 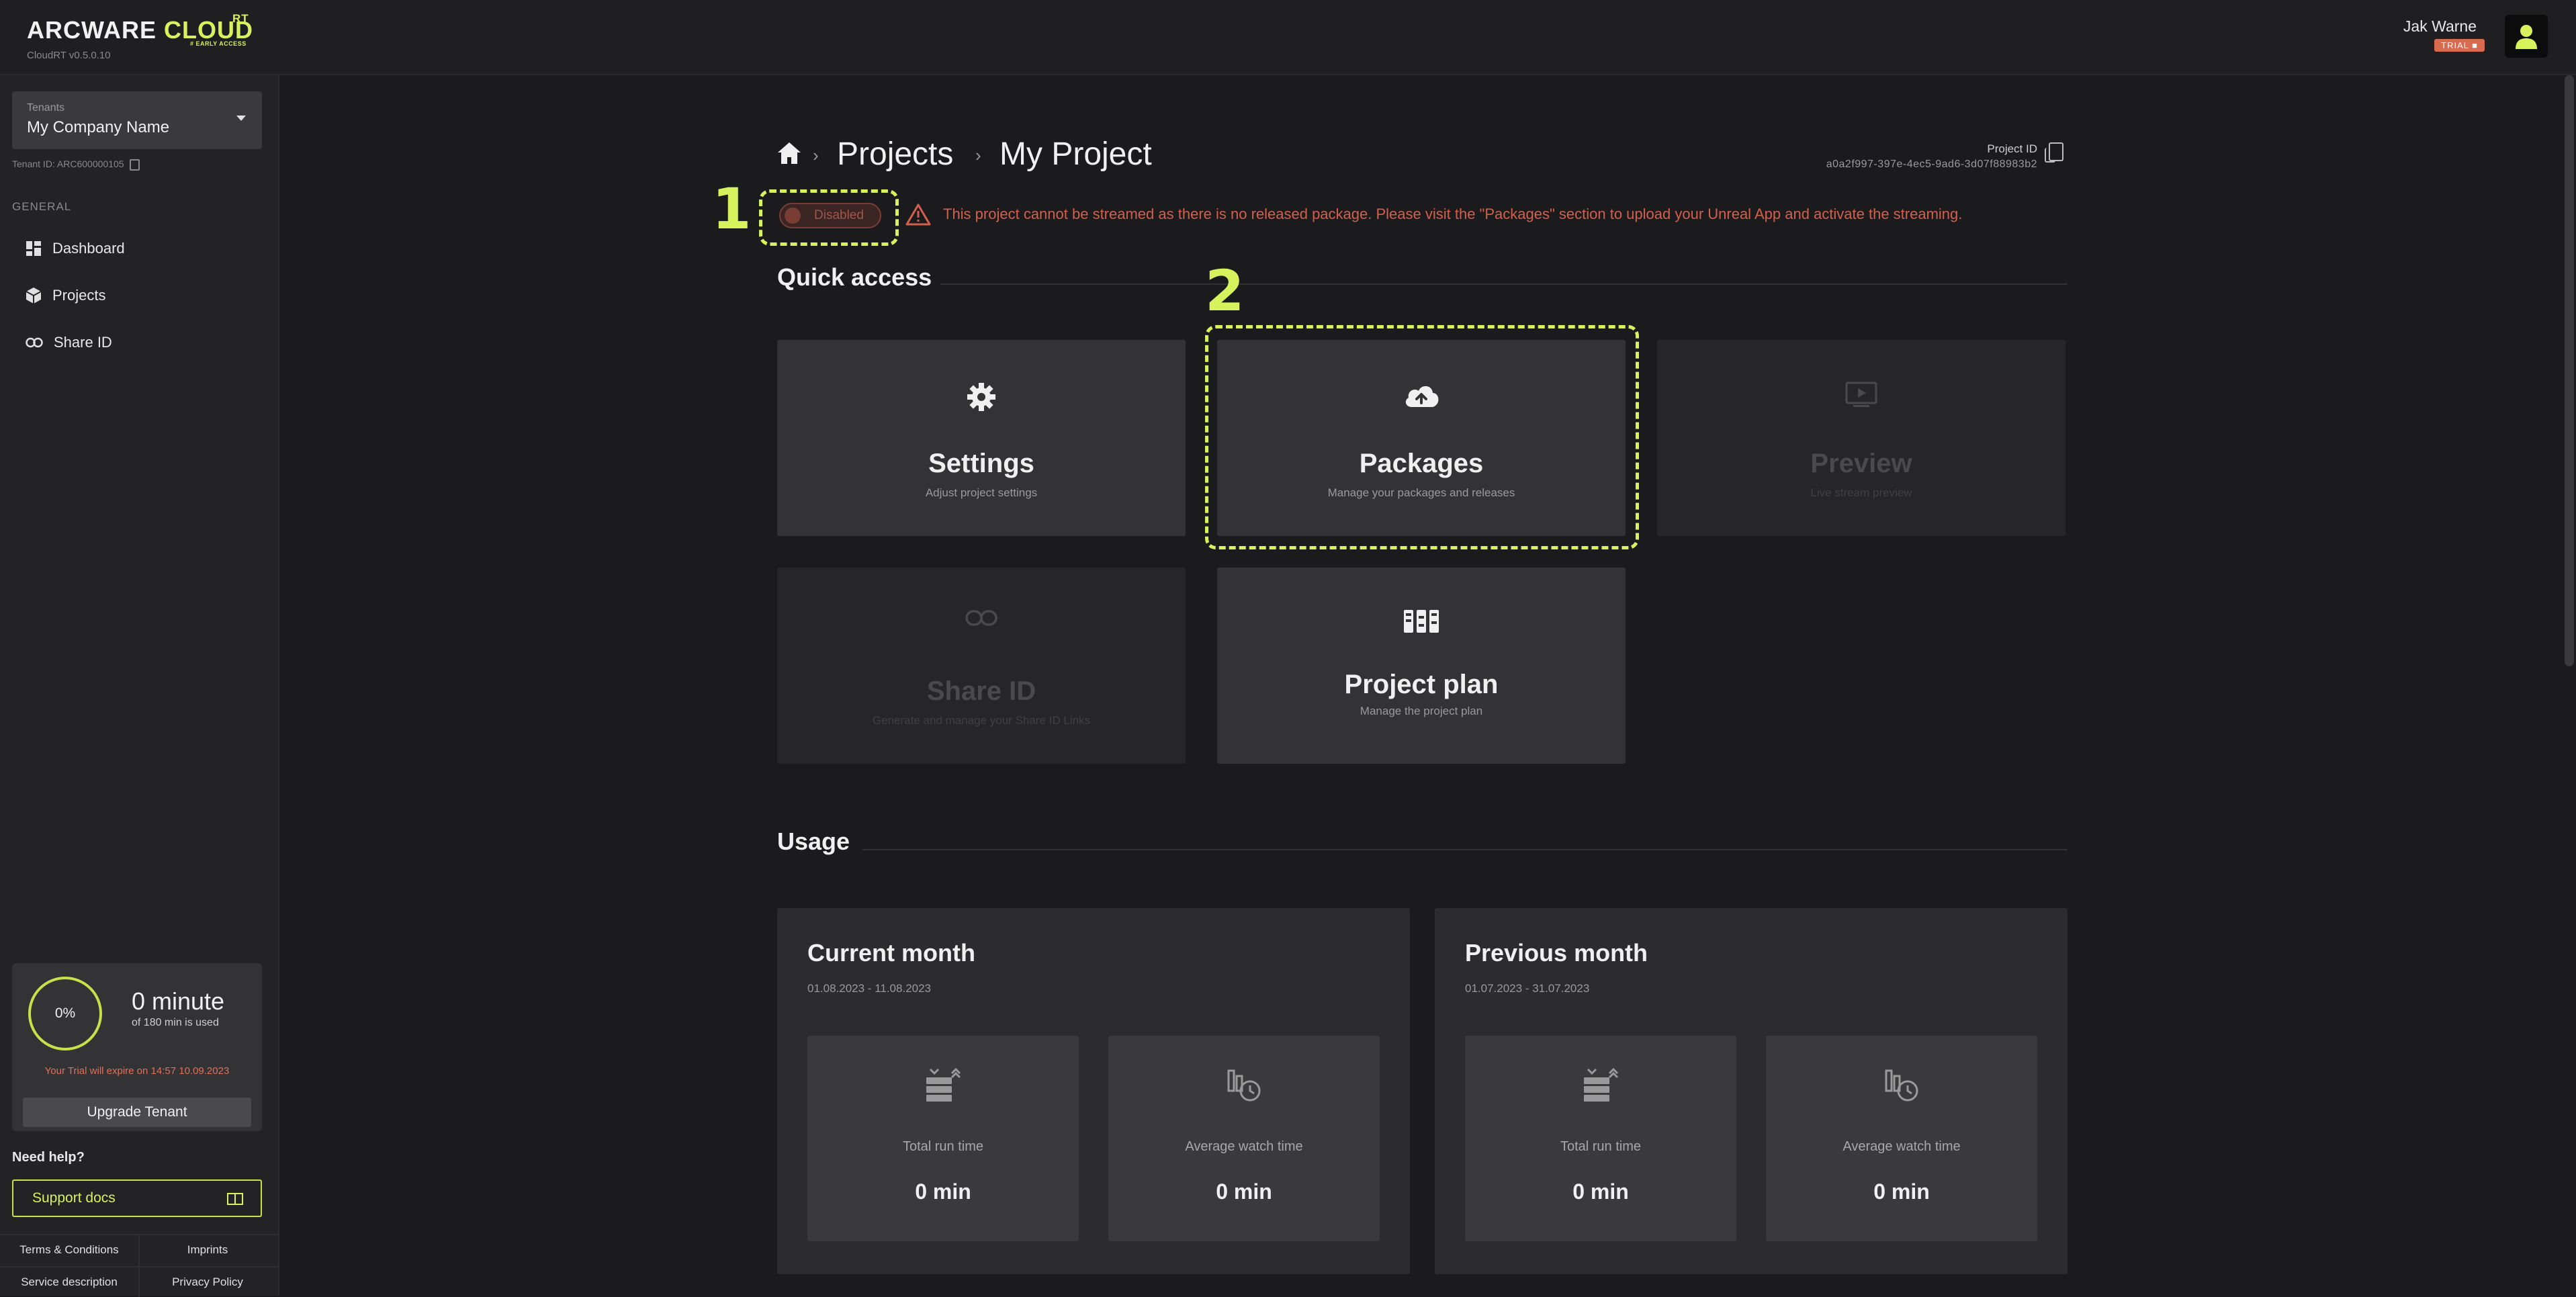 I want to click on logo-text-main: ARCWARE, so click(x=96, y=30).